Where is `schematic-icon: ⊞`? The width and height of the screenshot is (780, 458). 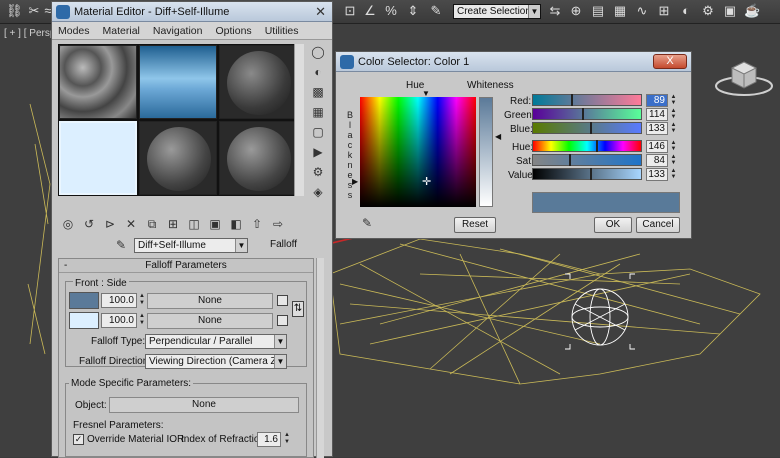 schematic-icon: ⊞ is located at coordinates (664, 11).